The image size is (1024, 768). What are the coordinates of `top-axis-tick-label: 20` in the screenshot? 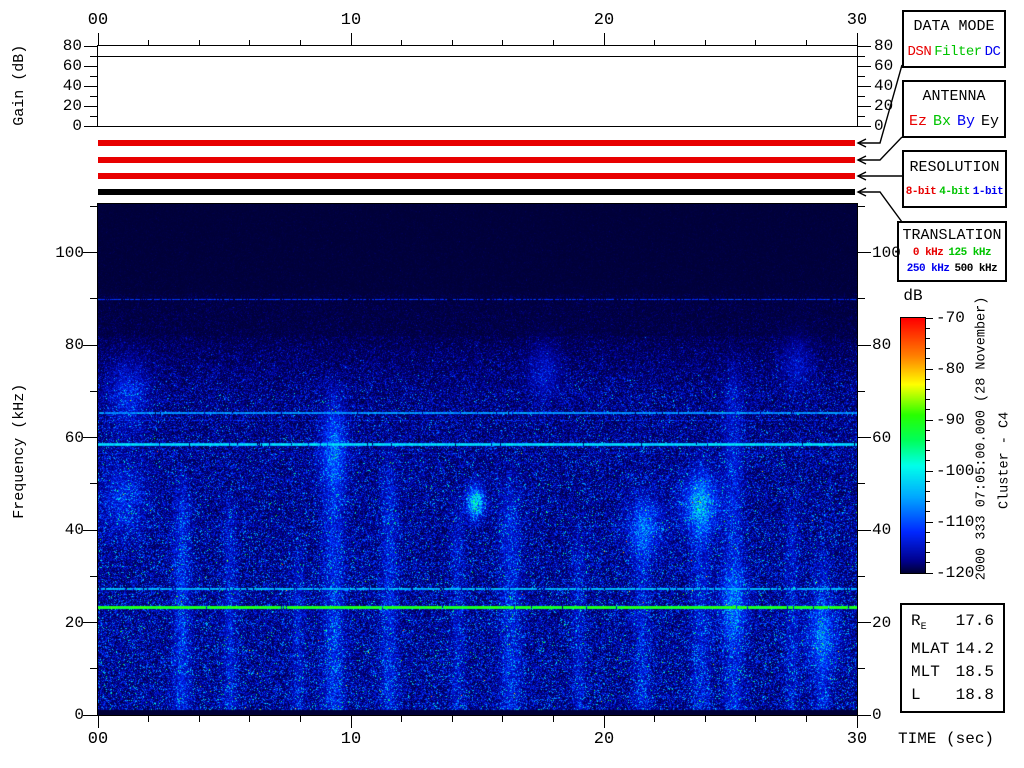 It's located at (604, 20).